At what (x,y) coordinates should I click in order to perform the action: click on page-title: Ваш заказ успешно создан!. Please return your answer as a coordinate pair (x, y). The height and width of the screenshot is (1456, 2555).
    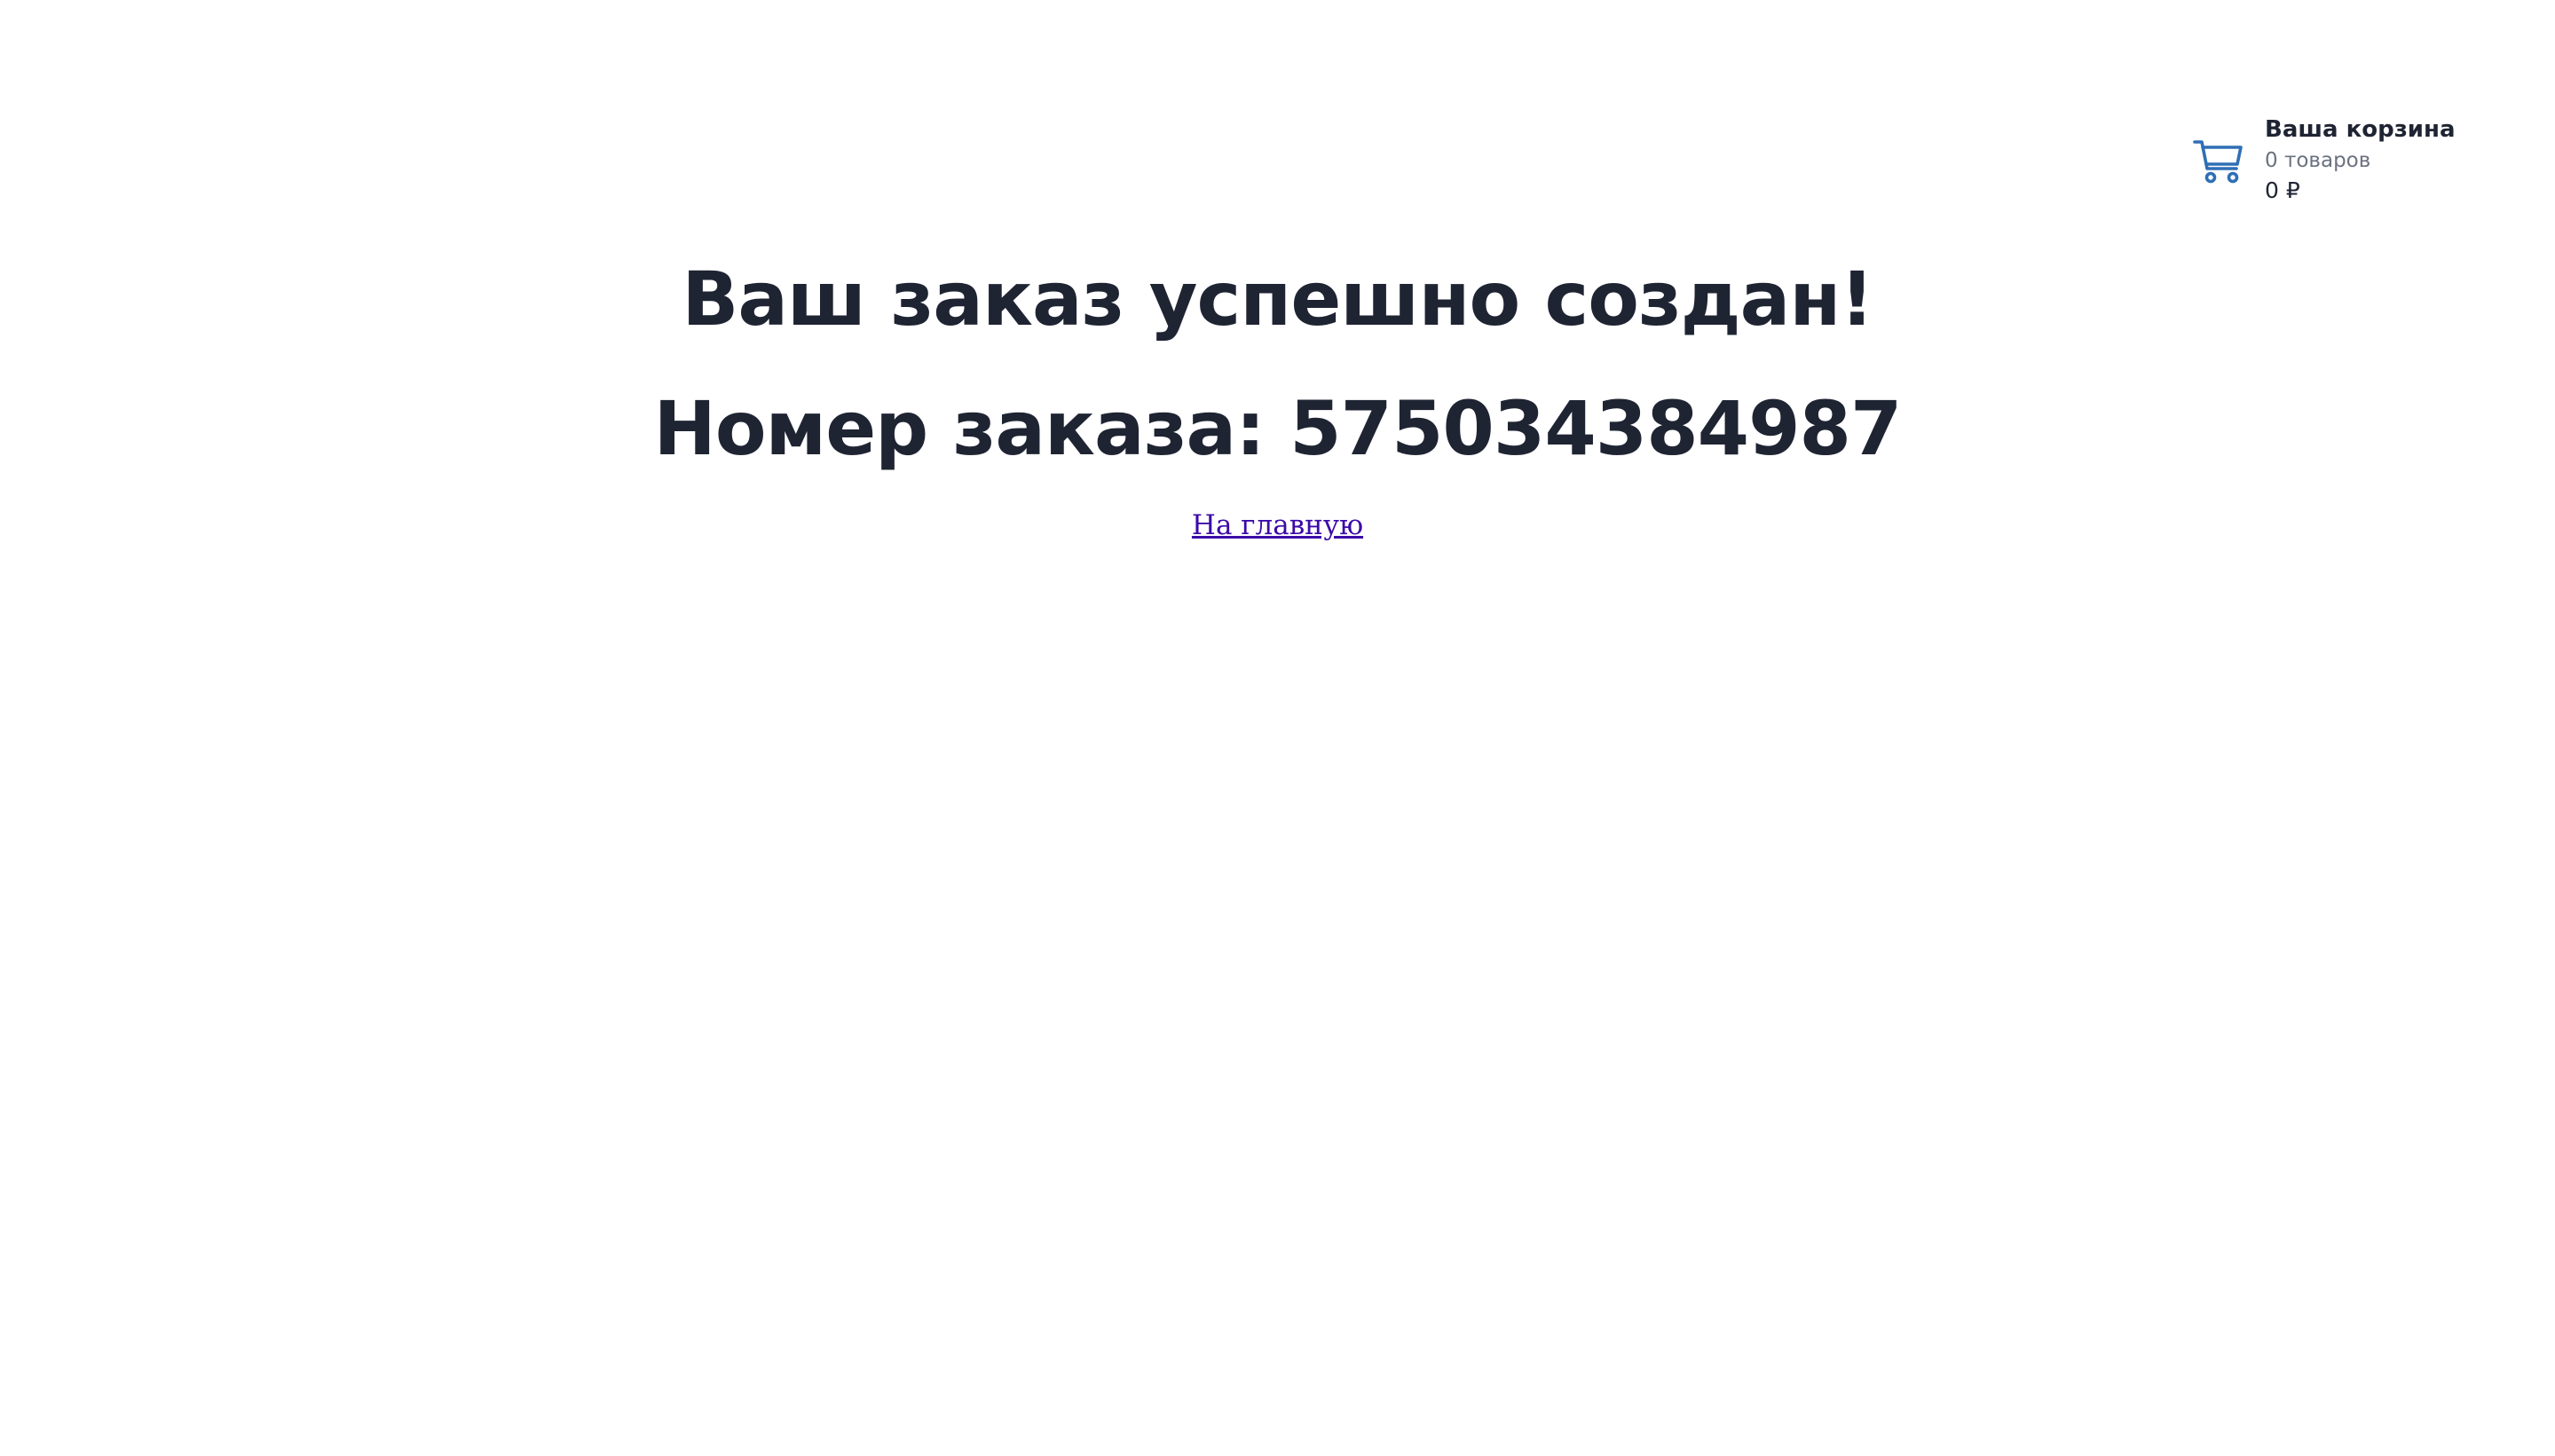
    Looking at the image, I should click on (1277, 299).